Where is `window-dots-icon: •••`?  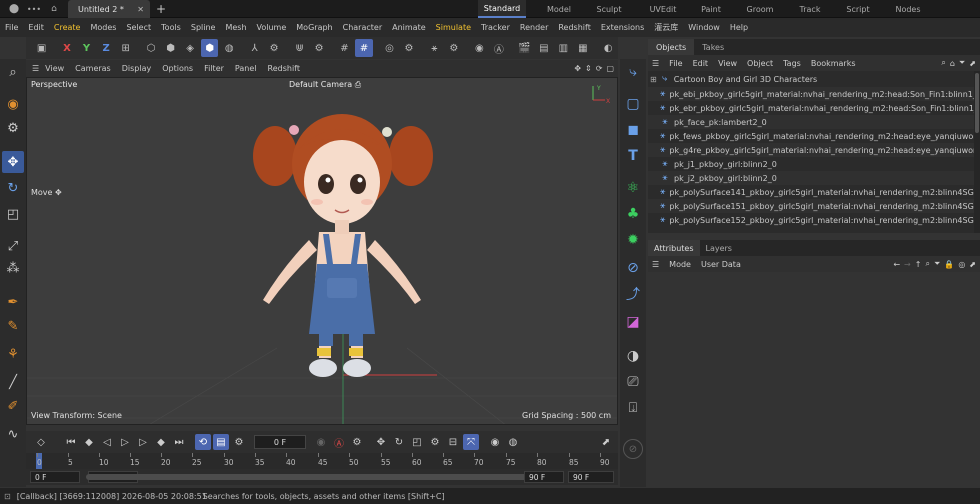
window-dots-icon: ••• is located at coordinates (34, 9).